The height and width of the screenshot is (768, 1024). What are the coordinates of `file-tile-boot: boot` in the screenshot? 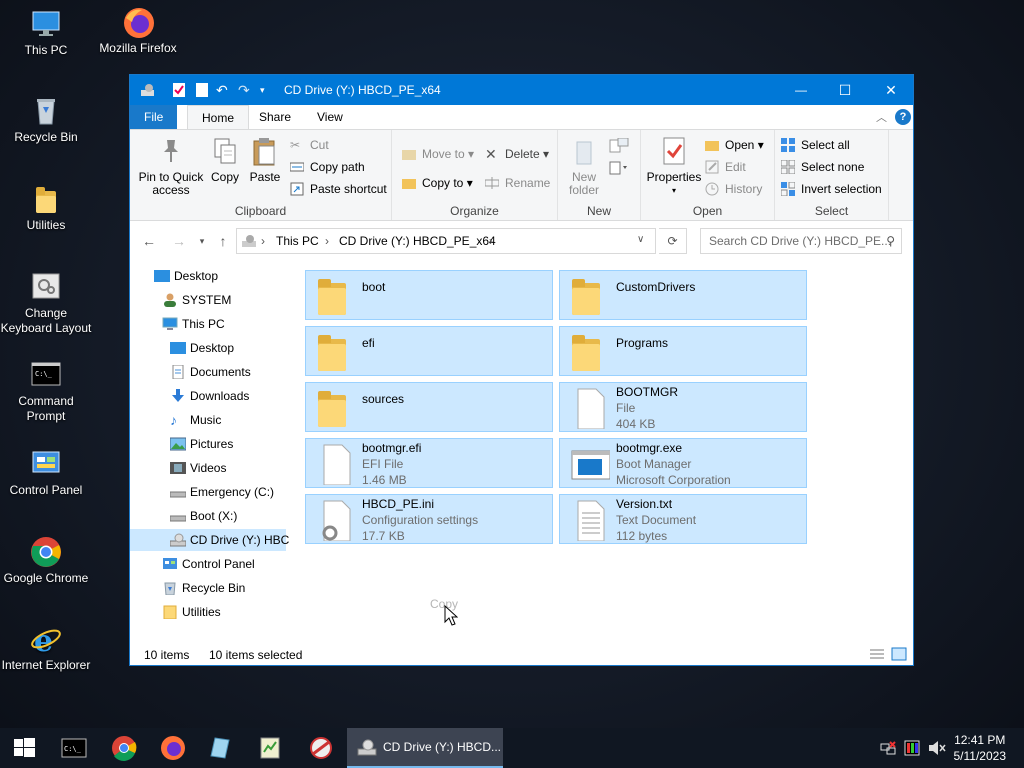 It's located at (429, 295).